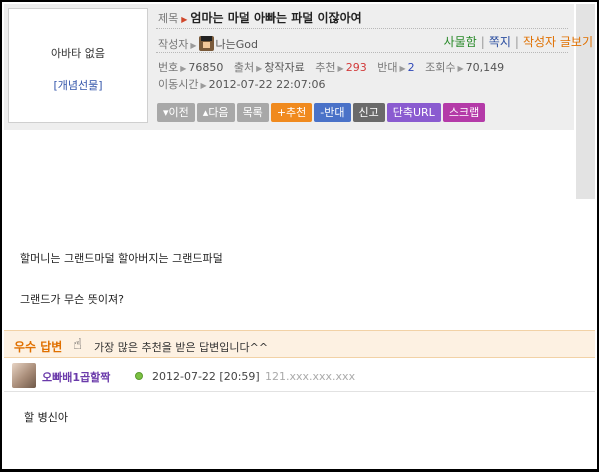 This screenshot has width=599, height=472. I want to click on best-answer-label: 우수 답변, so click(38, 347).